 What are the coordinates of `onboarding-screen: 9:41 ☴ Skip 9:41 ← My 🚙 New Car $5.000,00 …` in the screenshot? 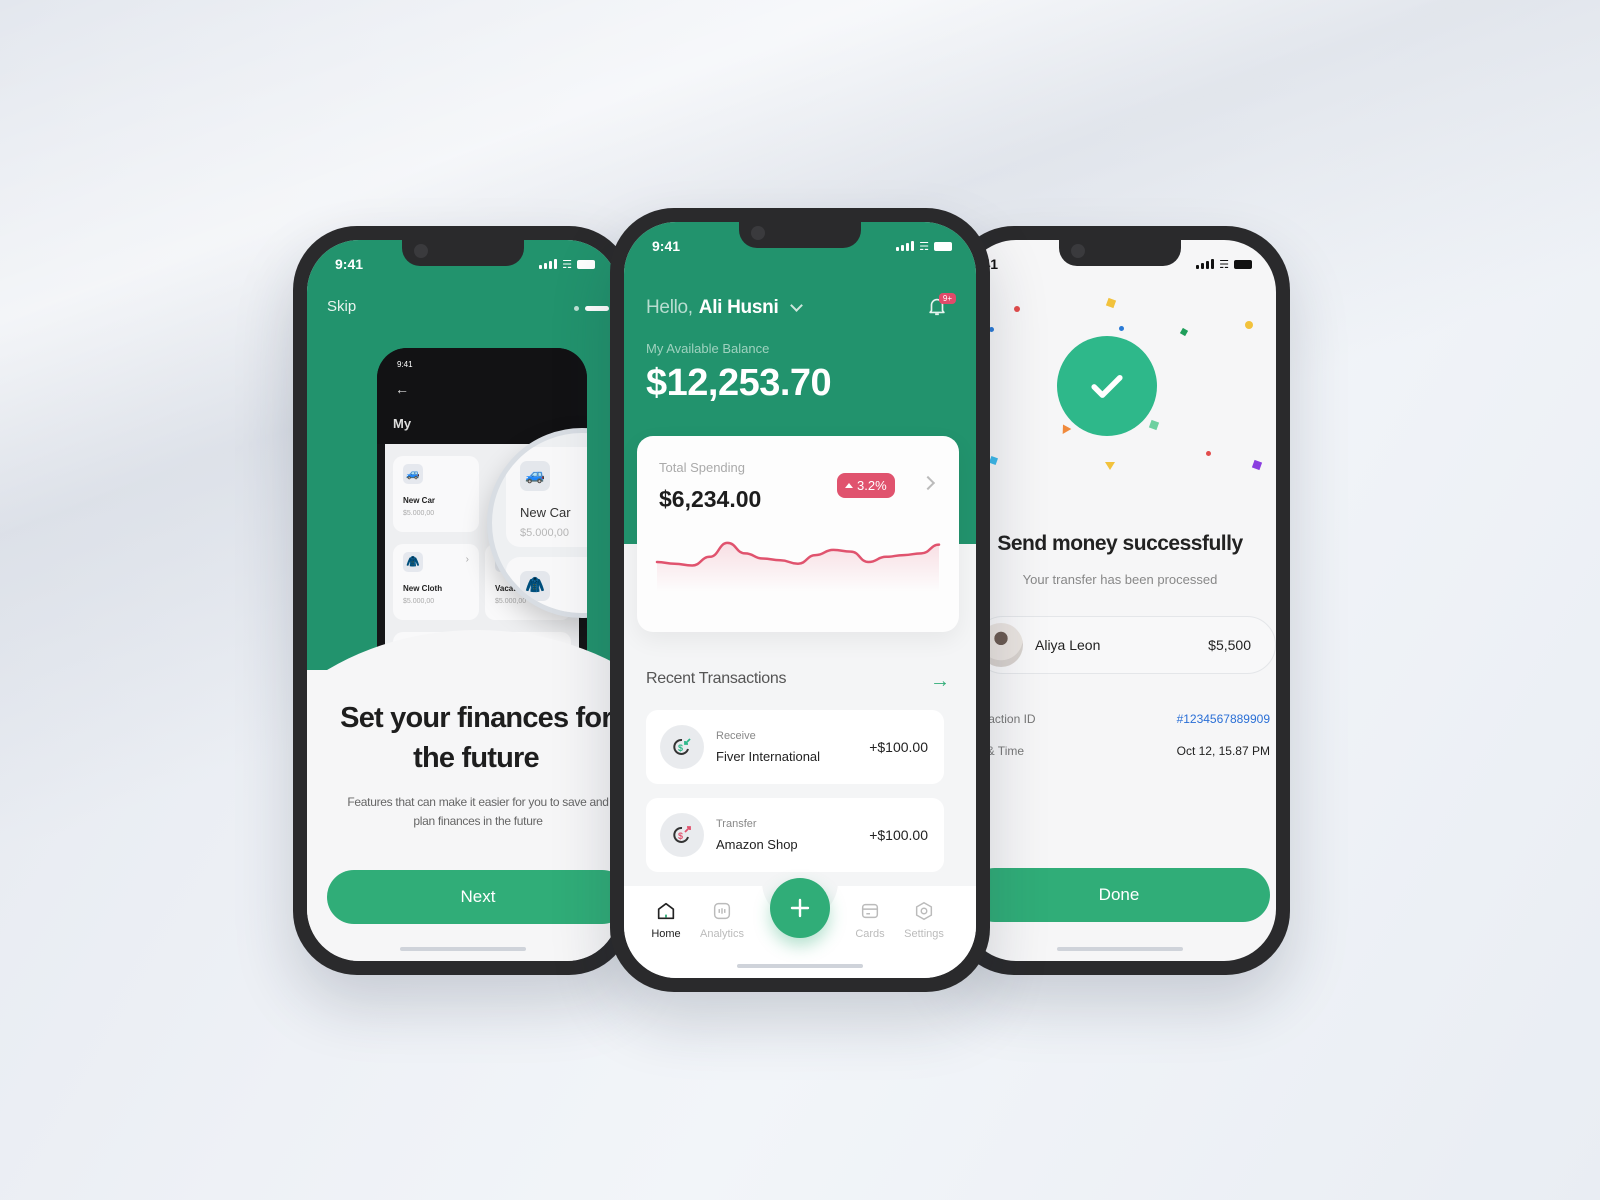 It's located at (463, 600).